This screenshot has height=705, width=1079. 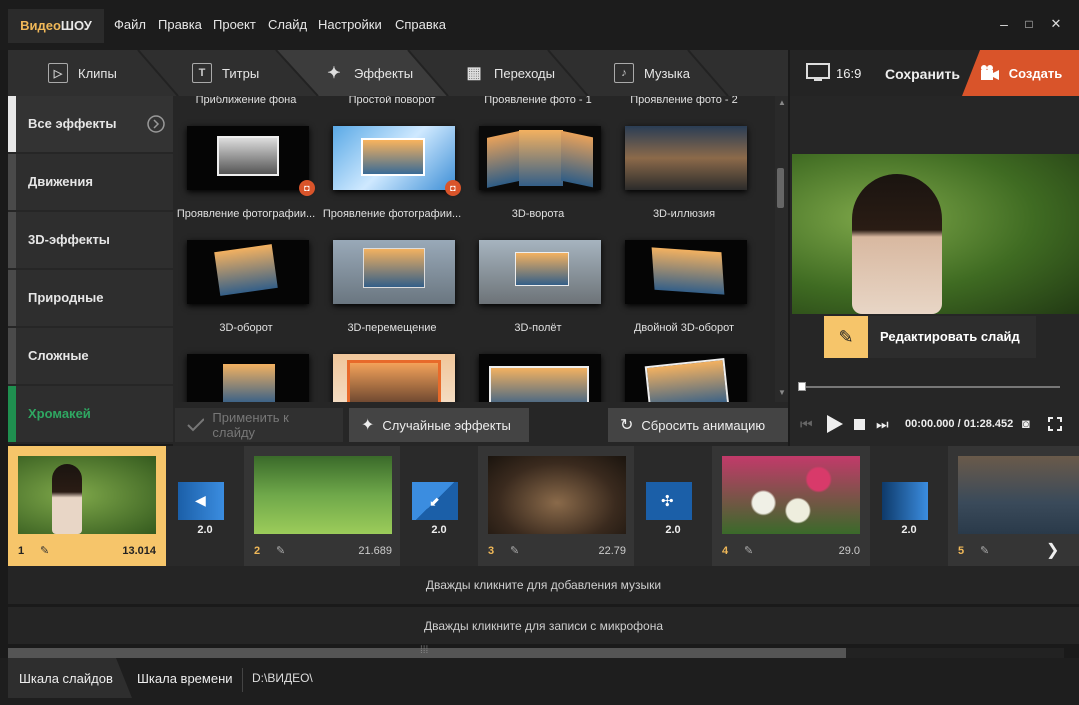 I want to click on slide-item-5: 5 ✎ ❯, so click(x=1013, y=506).